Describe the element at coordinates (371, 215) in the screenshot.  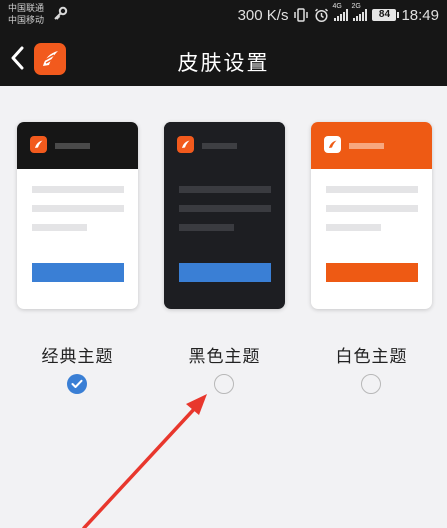
I see `theme-preview-white` at that location.